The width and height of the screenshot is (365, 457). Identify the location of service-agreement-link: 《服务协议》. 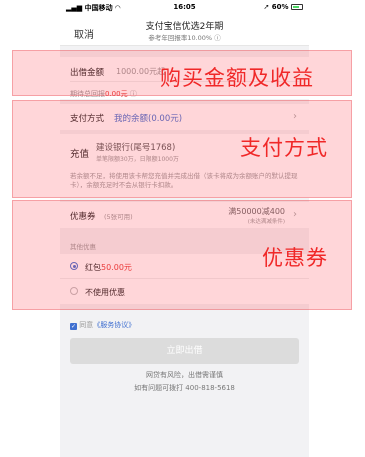
(114, 325).